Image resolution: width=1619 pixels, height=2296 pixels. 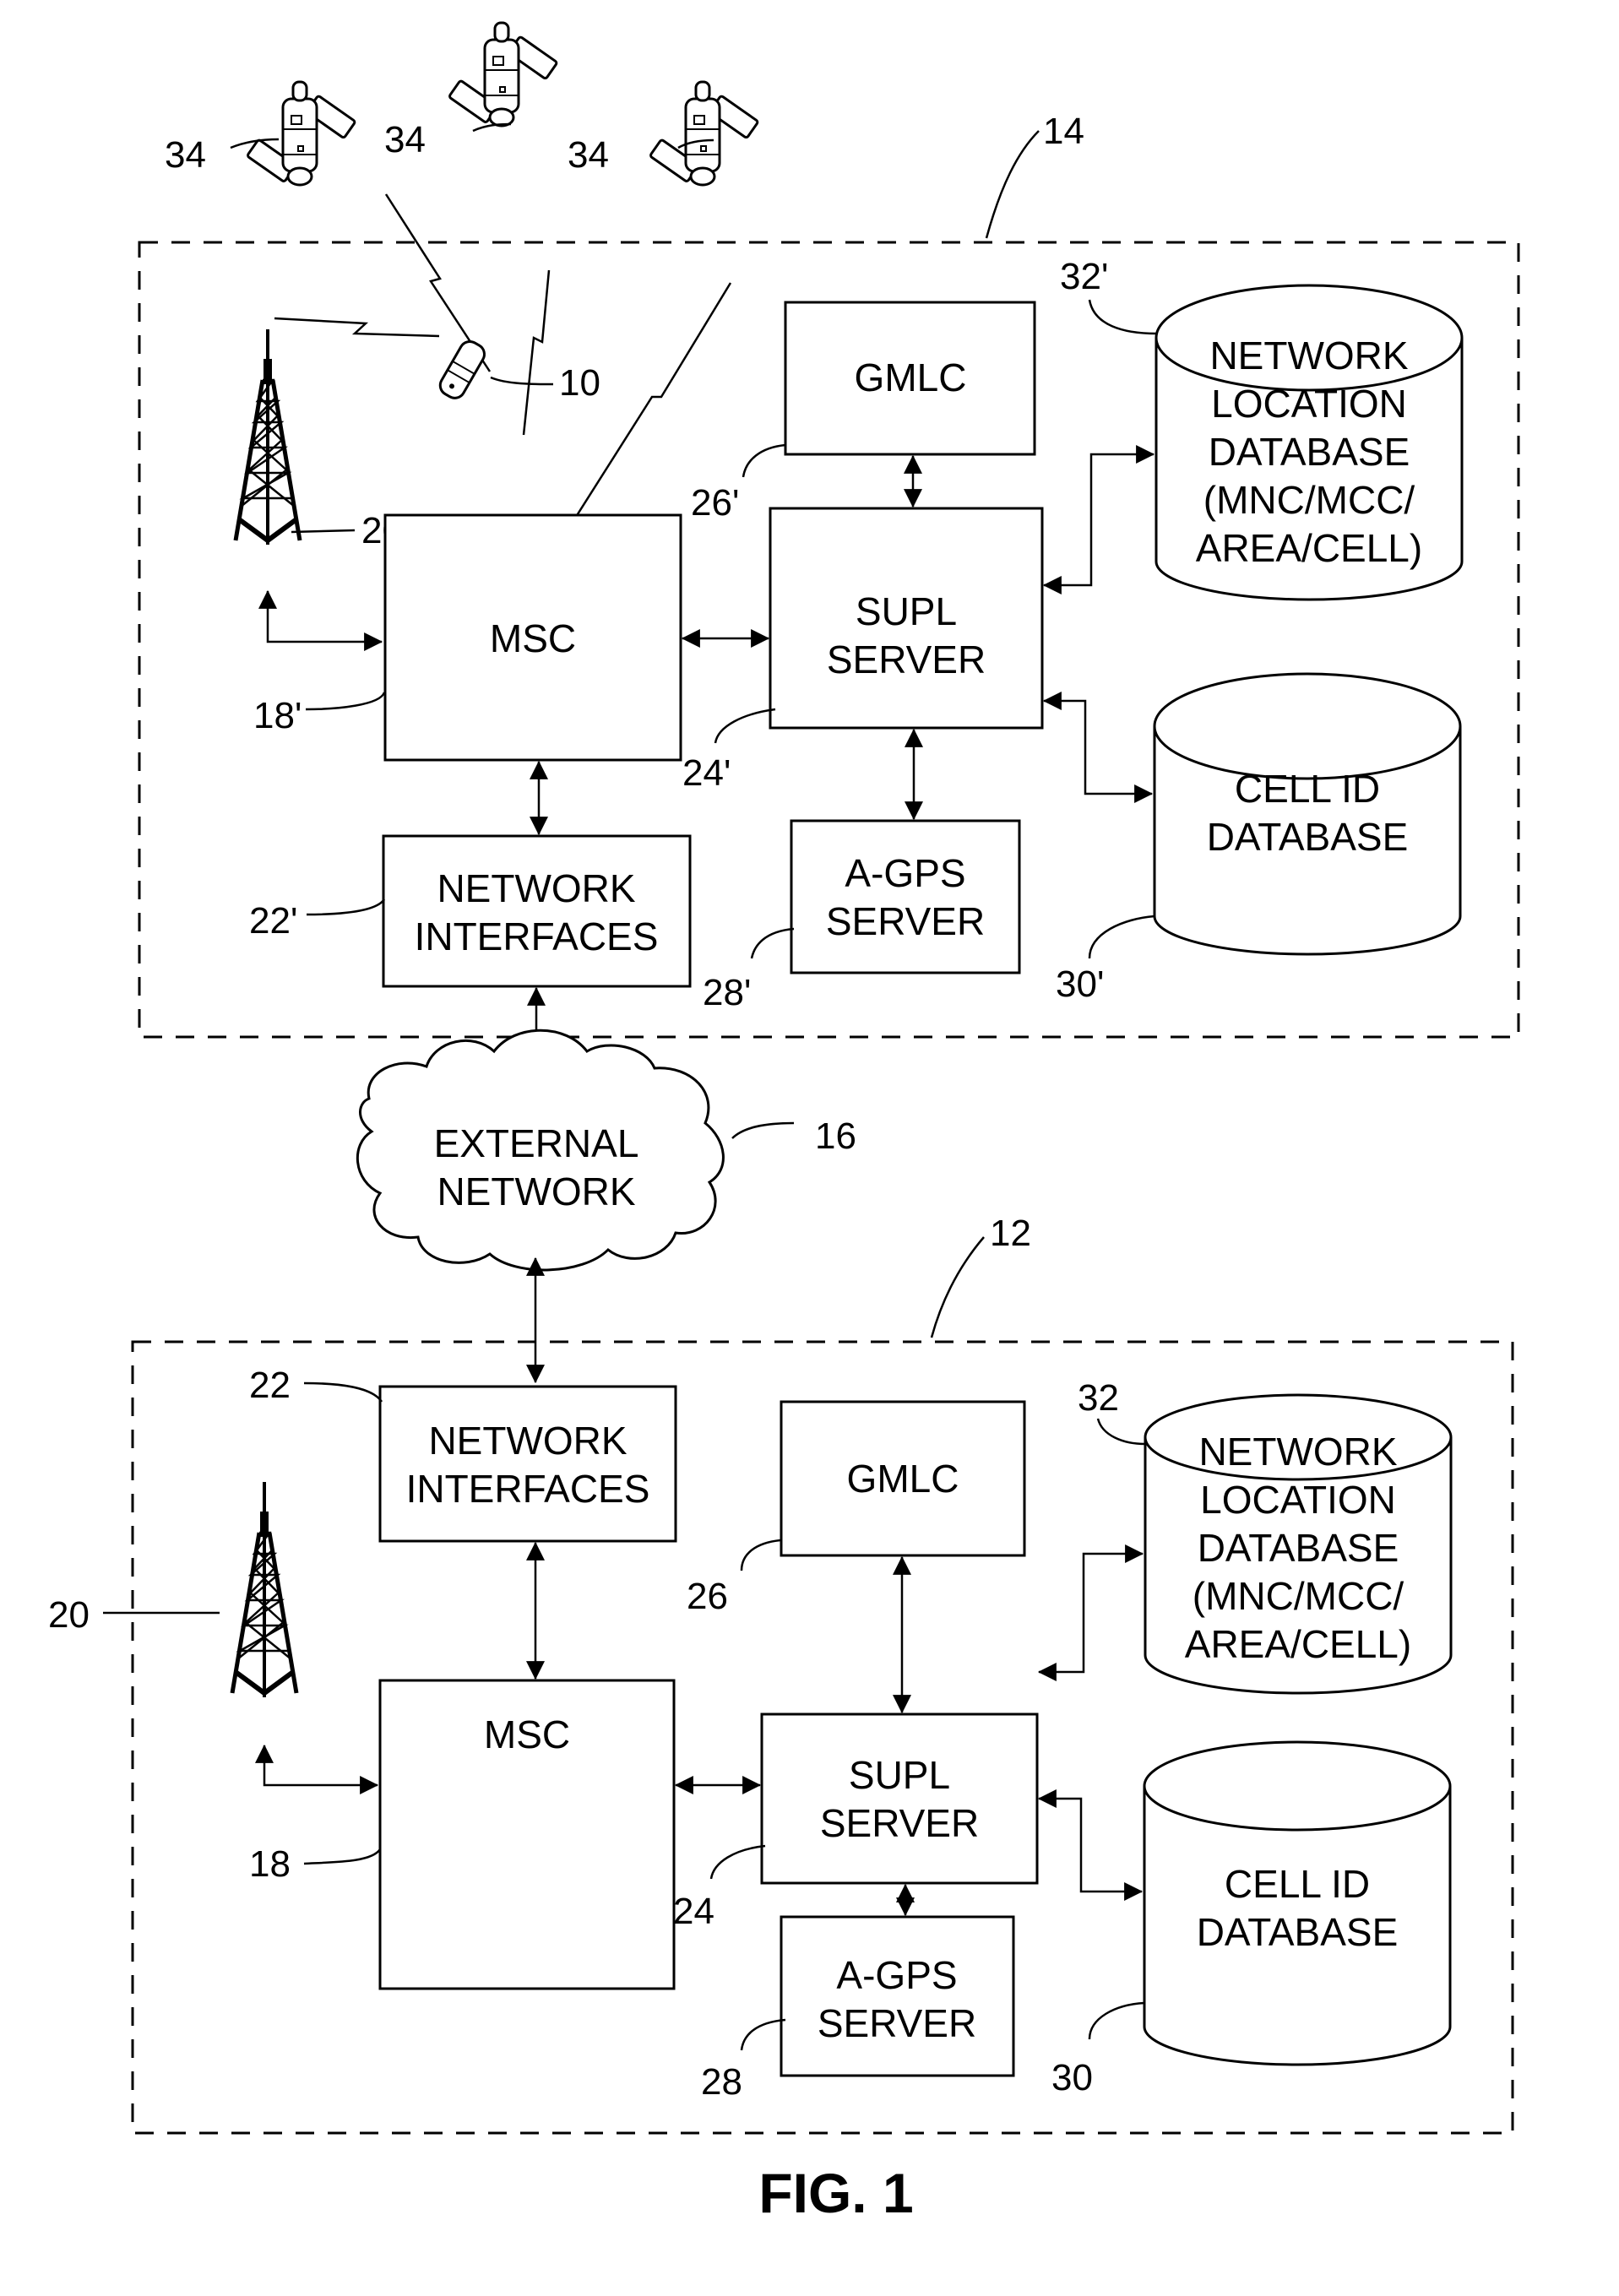 What do you see at coordinates (1072, 2077) in the screenshot?
I see `ref-label-30: 30` at bounding box center [1072, 2077].